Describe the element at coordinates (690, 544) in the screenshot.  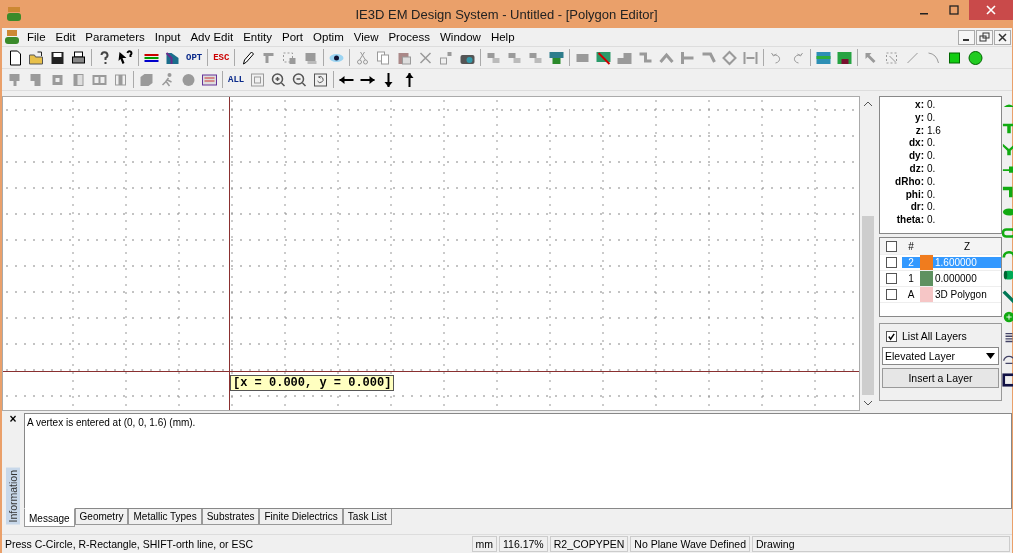
I see `status-pane: No Plane Wave Defined` at that location.